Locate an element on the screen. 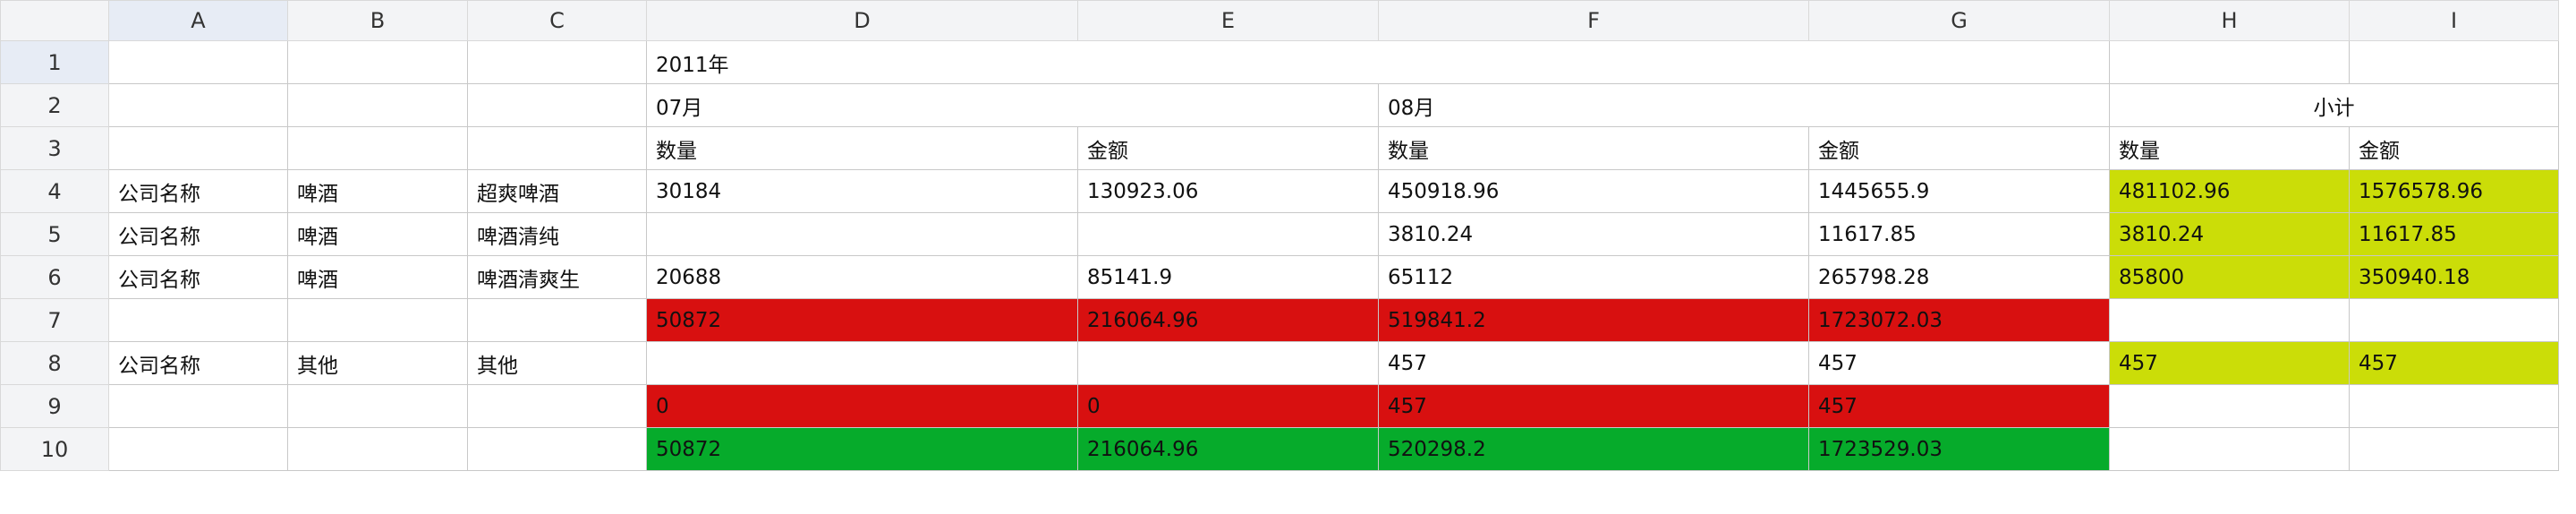 The image size is (2576, 514). cell-i7 is located at coordinates (2454, 320).